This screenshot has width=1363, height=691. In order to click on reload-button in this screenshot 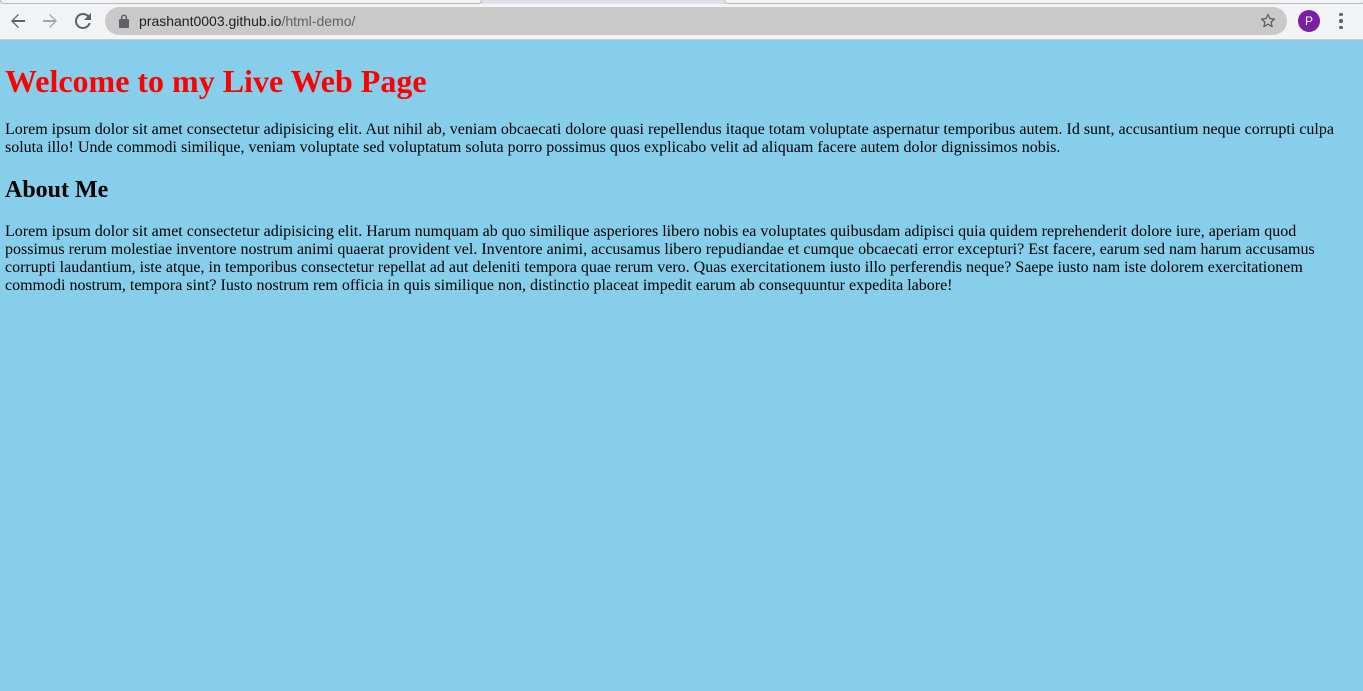, I will do `click(83, 21)`.